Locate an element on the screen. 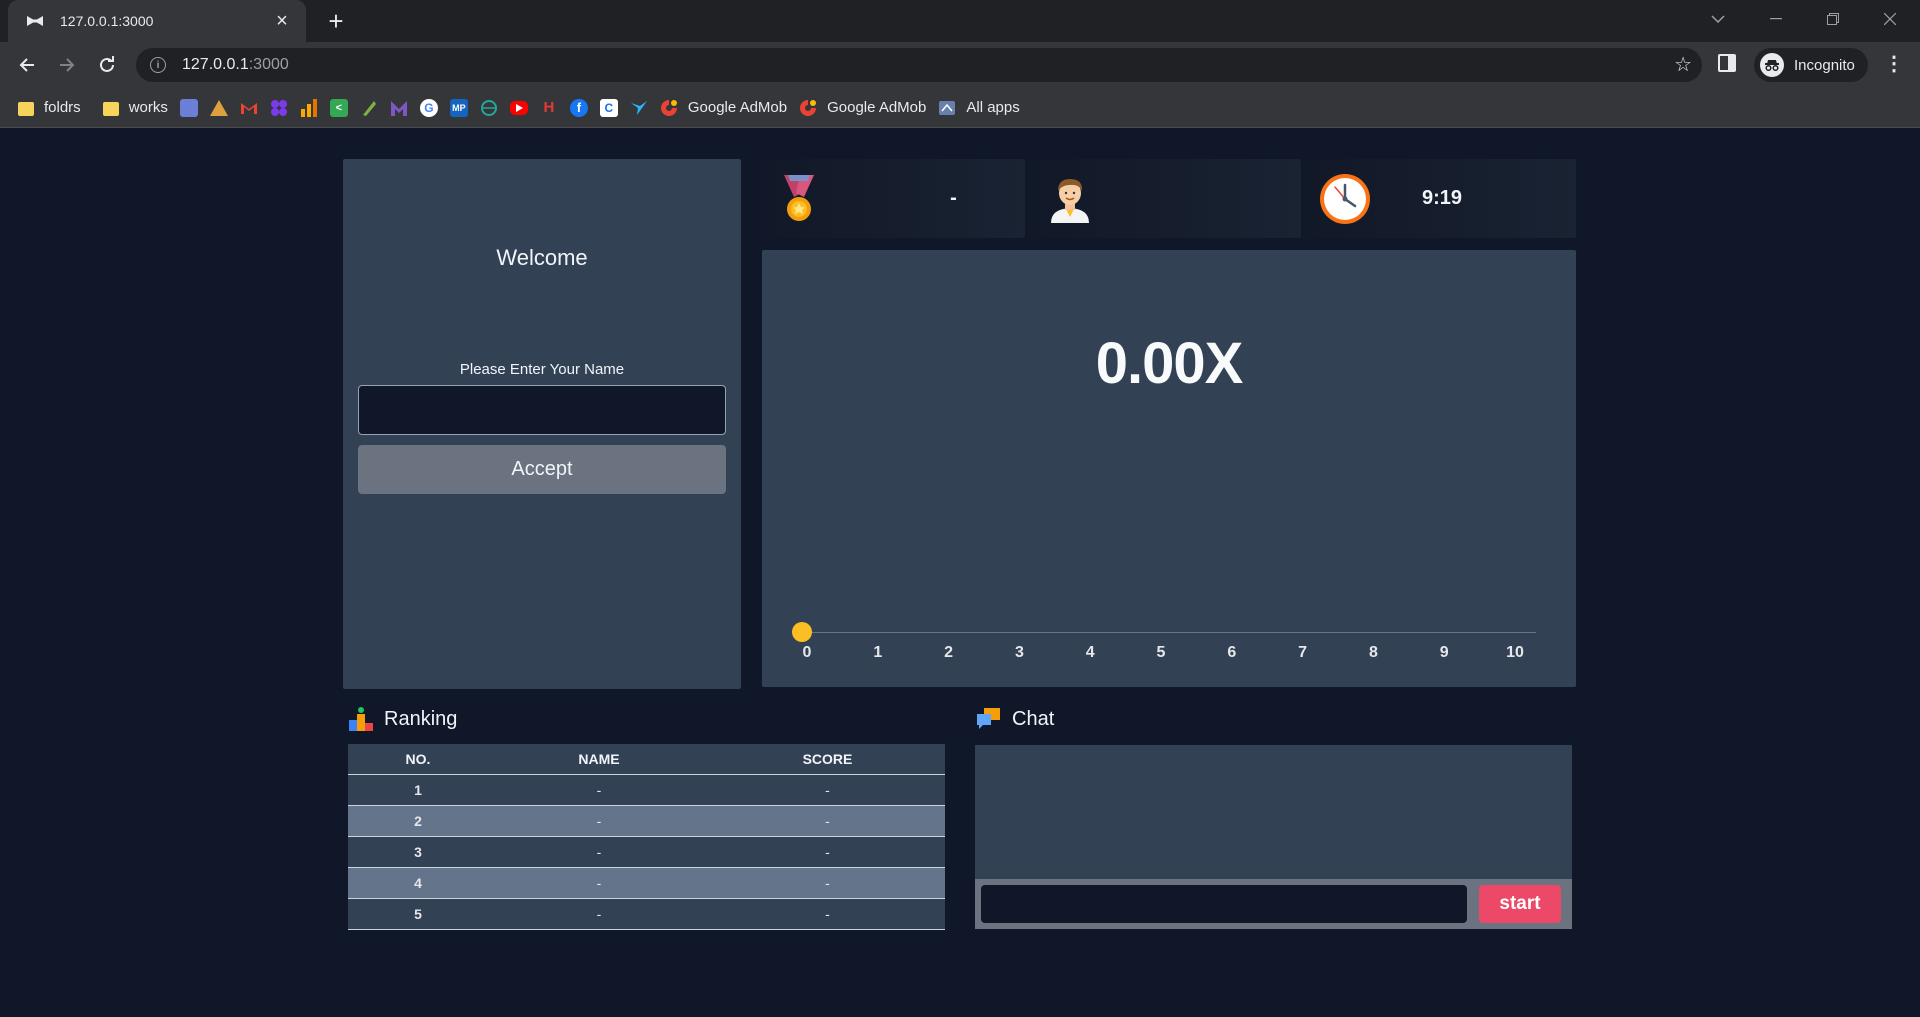  browser-menu-icon: ⋮ is located at coordinates (1894, 64).